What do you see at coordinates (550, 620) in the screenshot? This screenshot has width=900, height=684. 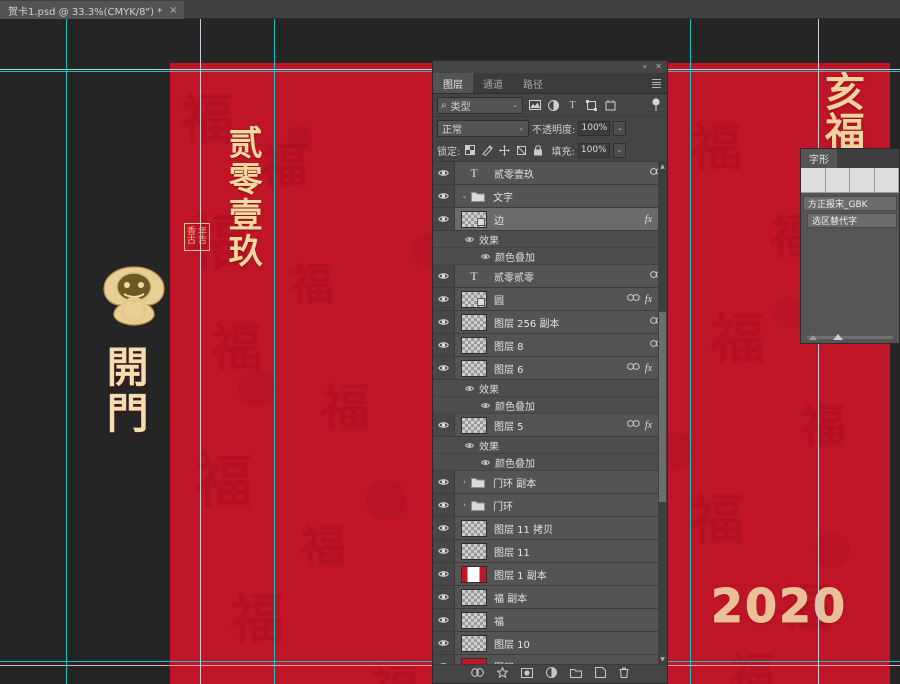 I see `layer-row: 福` at bounding box center [550, 620].